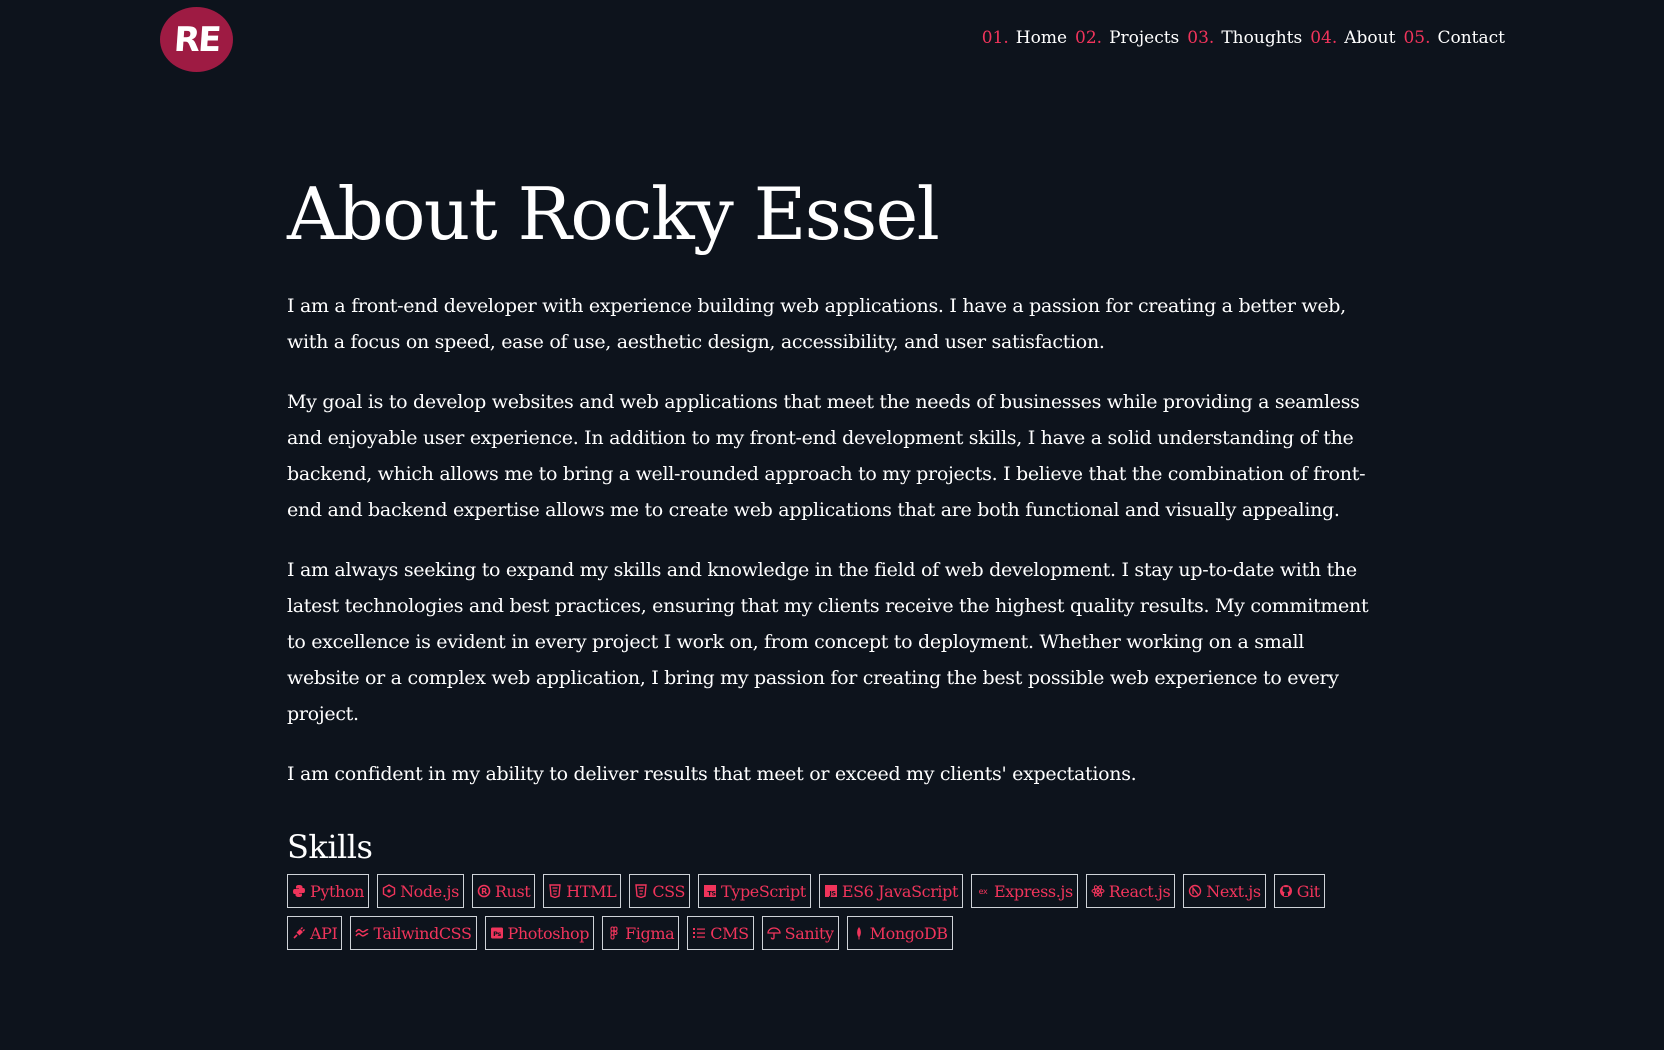 The image size is (1664, 1050). I want to click on nav-number: 04., so click(1324, 38).